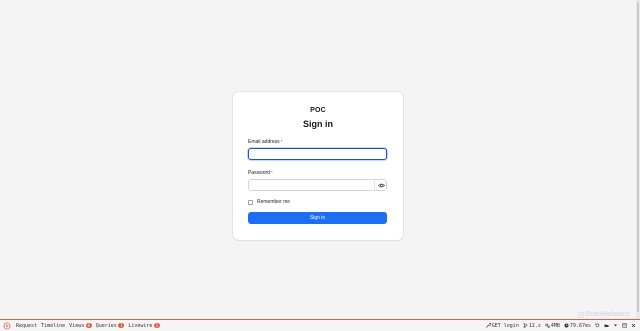 The image size is (640, 331). I want to click on eye-icon, so click(381, 185).